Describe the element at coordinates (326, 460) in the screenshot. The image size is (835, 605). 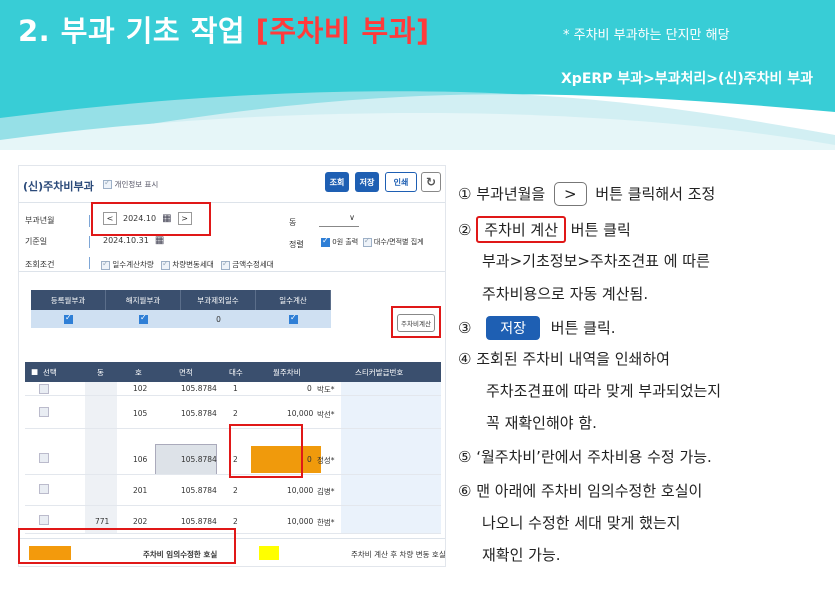
I see `cell-owner: 정성*` at that location.